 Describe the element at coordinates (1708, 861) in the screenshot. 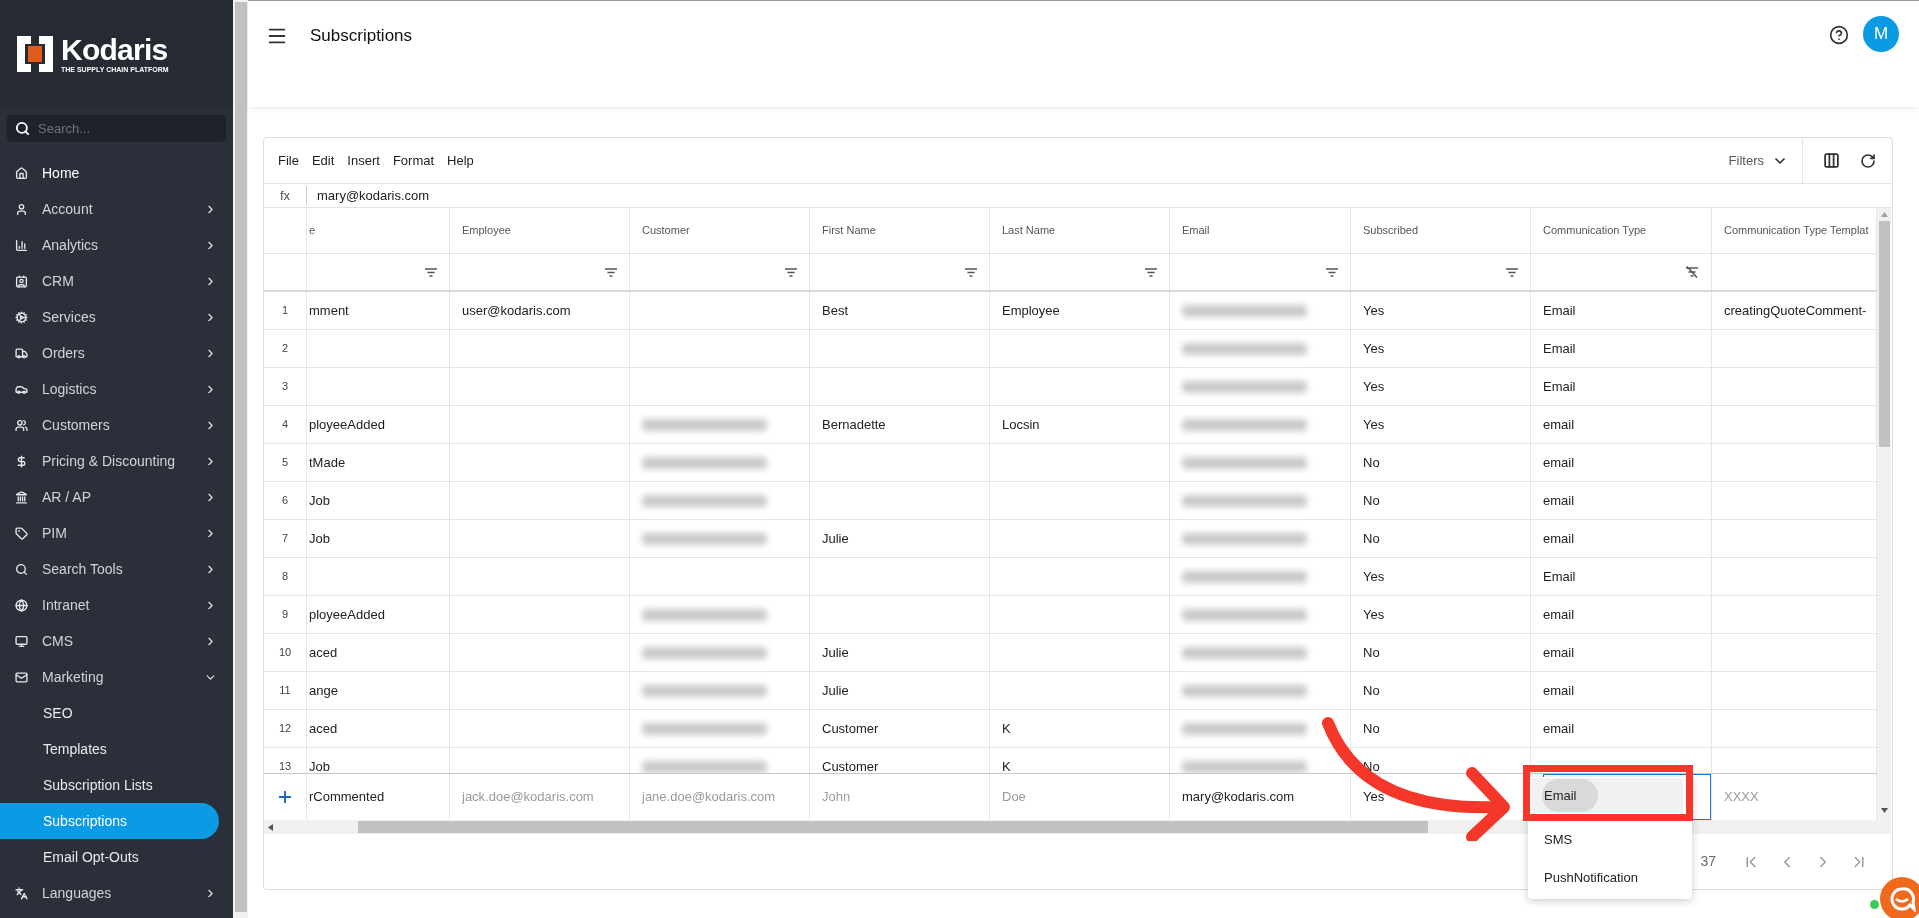

I see `pagination-count: 37` at that location.